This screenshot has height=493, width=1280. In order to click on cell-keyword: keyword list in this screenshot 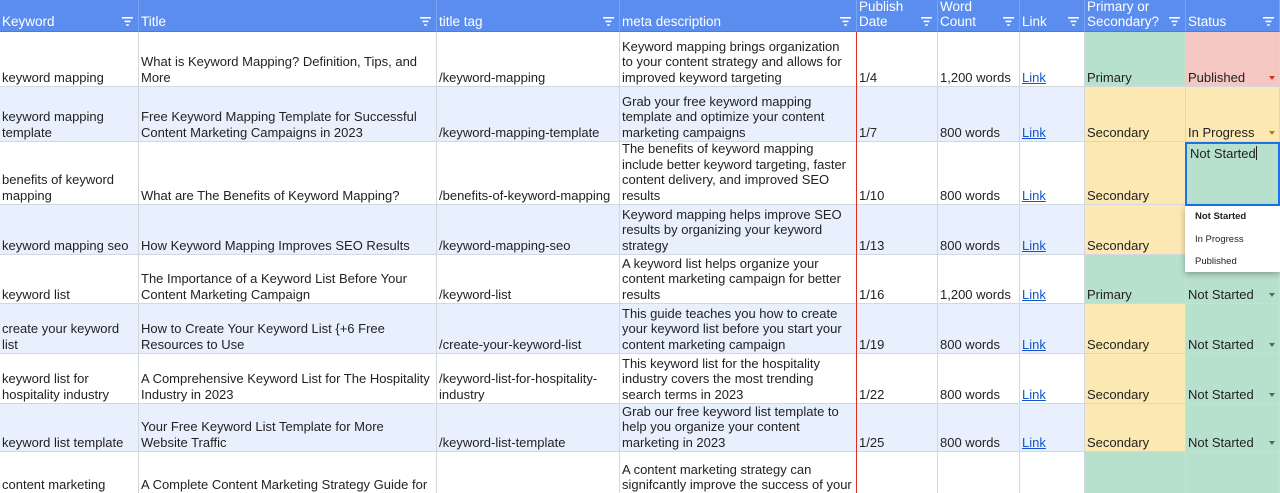, I will do `click(69, 279)`.